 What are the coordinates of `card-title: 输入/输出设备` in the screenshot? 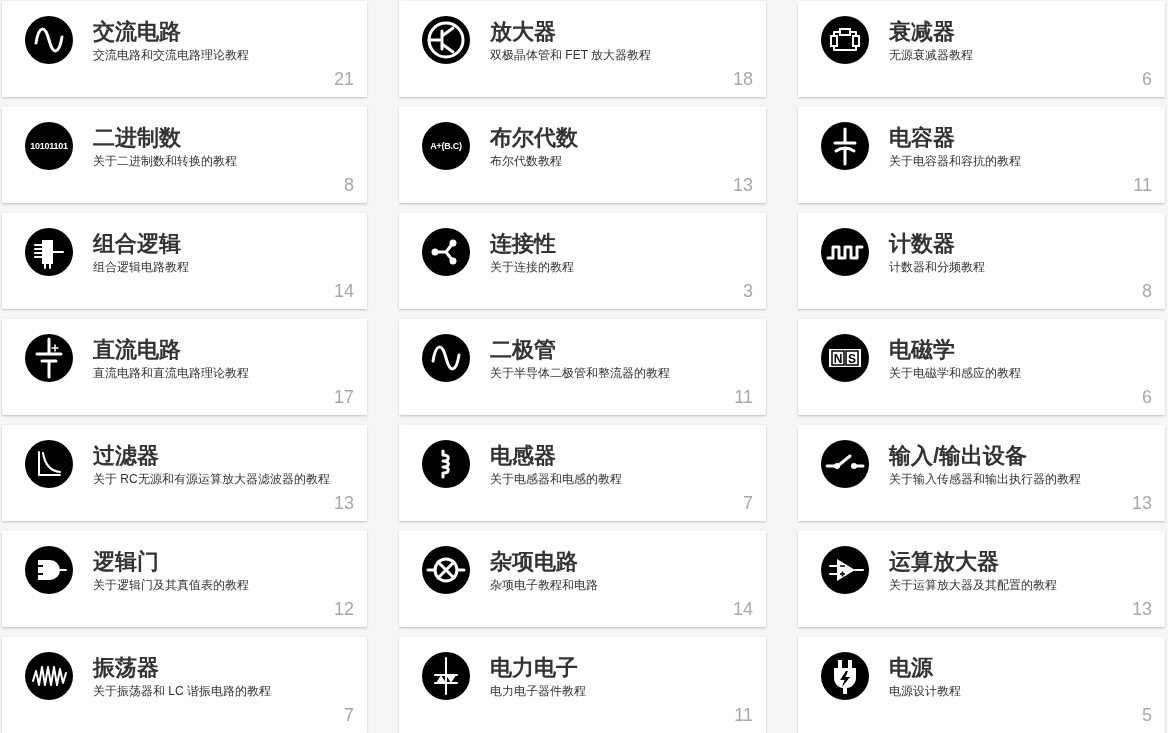 It's located at (958, 456).